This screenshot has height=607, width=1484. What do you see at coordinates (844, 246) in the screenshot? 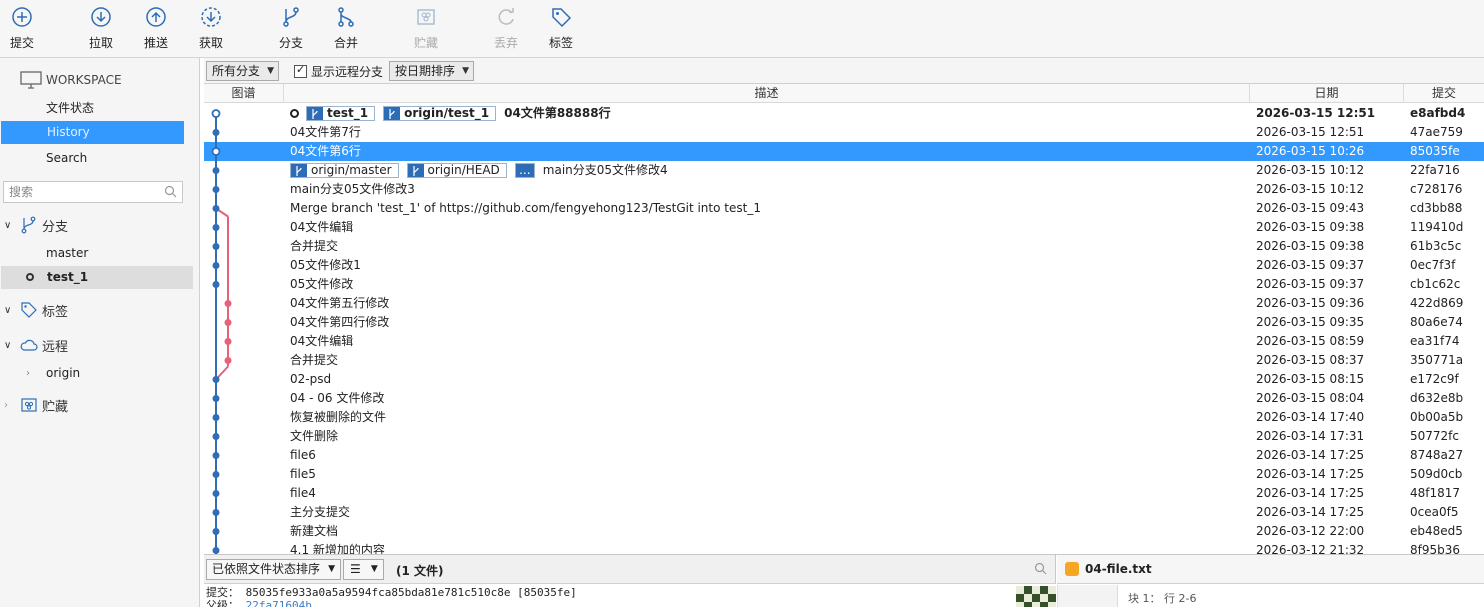
I see `commit-row: 合并提交 2026-03-15 09:38 61b3c5c` at bounding box center [844, 246].